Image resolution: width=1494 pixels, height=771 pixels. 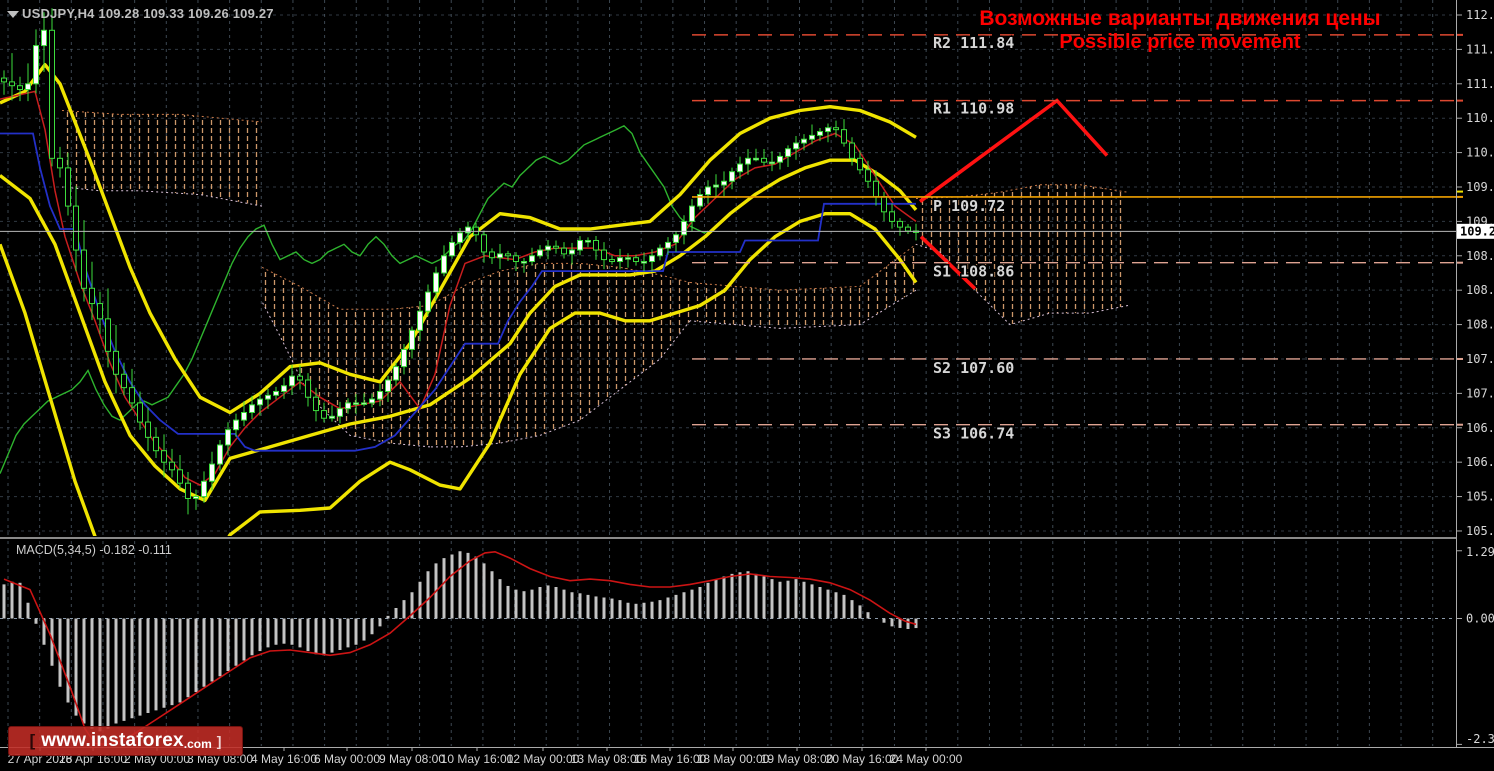 I want to click on current-price-label: 109.27, so click(x=1477, y=231).